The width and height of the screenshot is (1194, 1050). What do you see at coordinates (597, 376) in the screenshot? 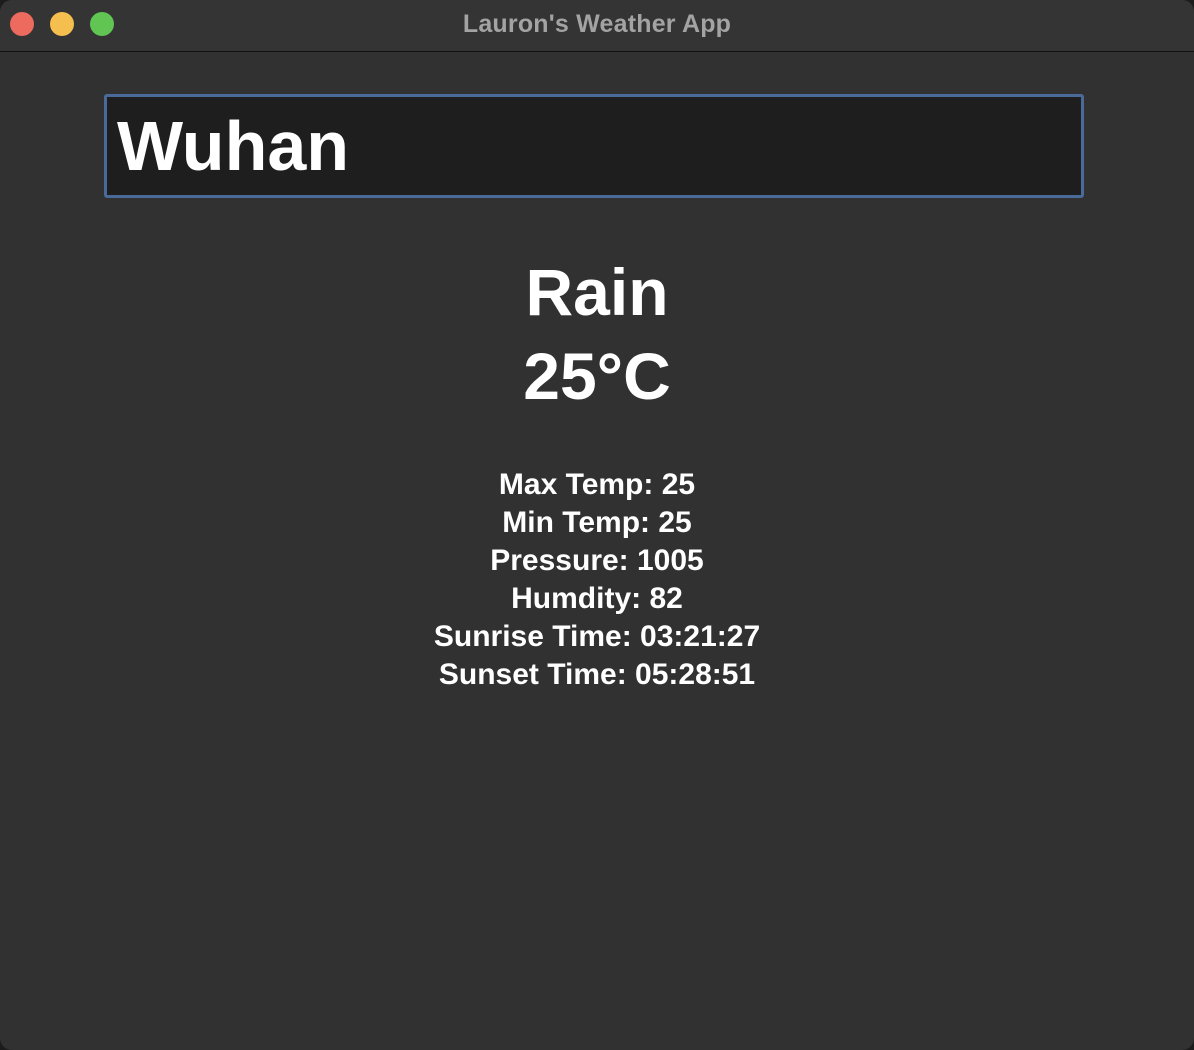
I see `current-temperature: 25°C` at bounding box center [597, 376].